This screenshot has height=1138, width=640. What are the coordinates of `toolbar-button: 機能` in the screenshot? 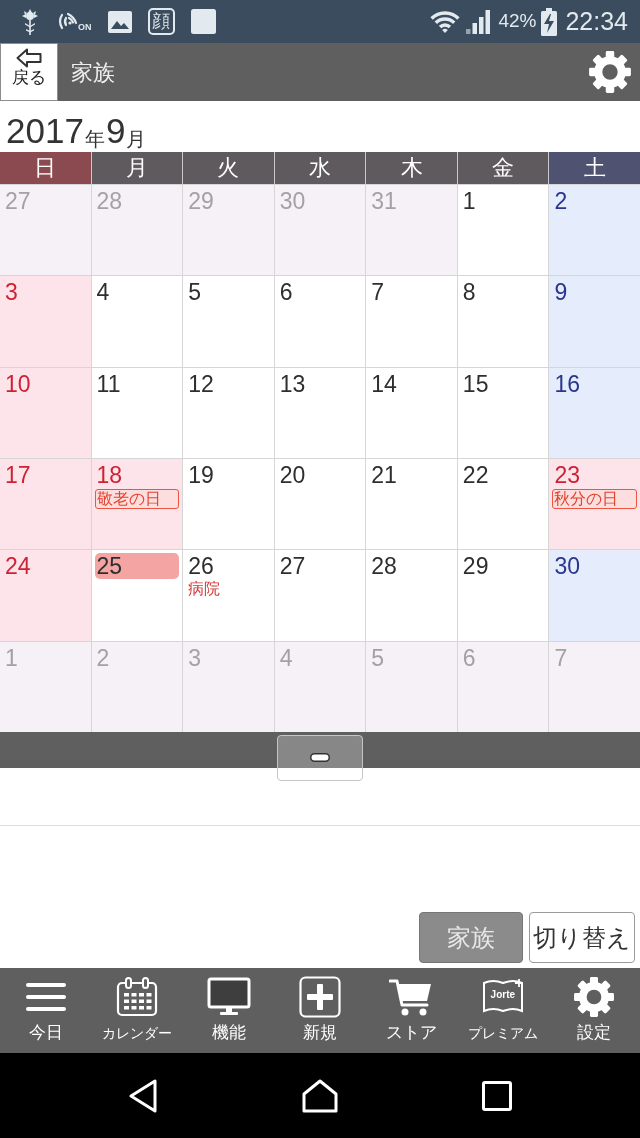 It's located at (228, 1010).